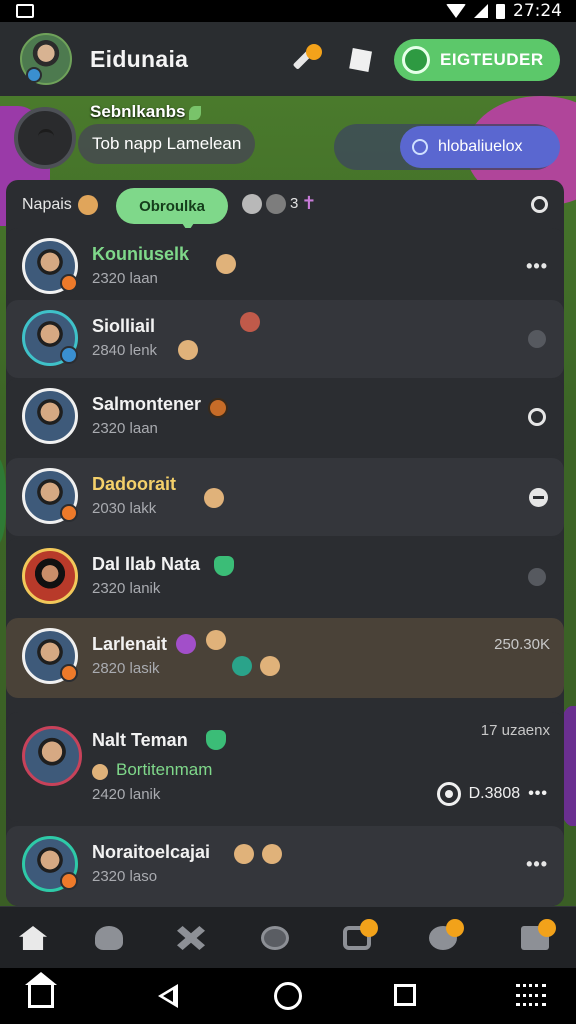 The width and height of the screenshot is (576, 1024). I want to click on amount: D.3808 •••, so click(492, 794).